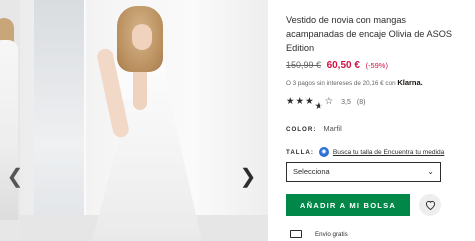  I want to click on color-label: COLOR:, so click(301, 129).